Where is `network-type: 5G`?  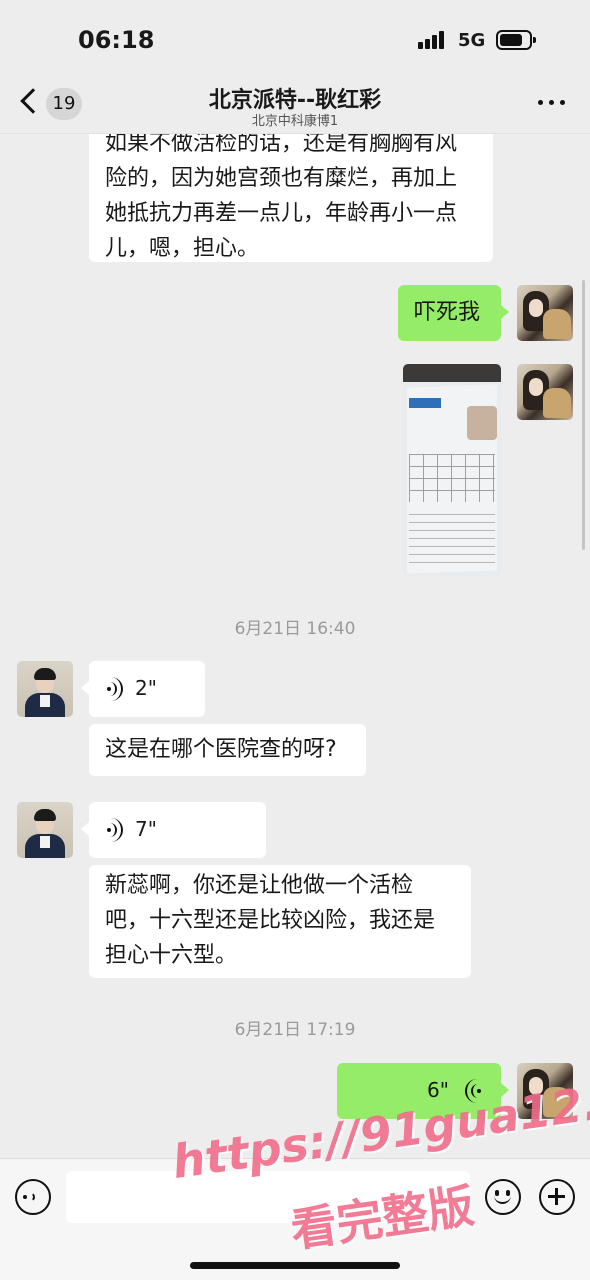 network-type: 5G is located at coordinates (472, 40).